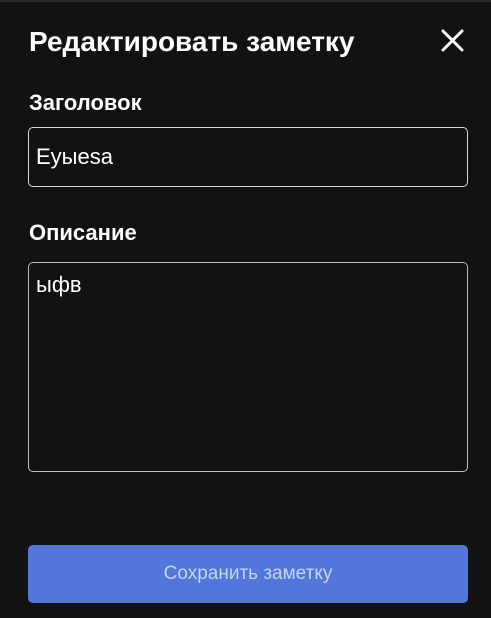 This screenshot has height=618, width=491. What do you see at coordinates (83, 232) in the screenshot?
I see `description-field-label: Описание` at bounding box center [83, 232].